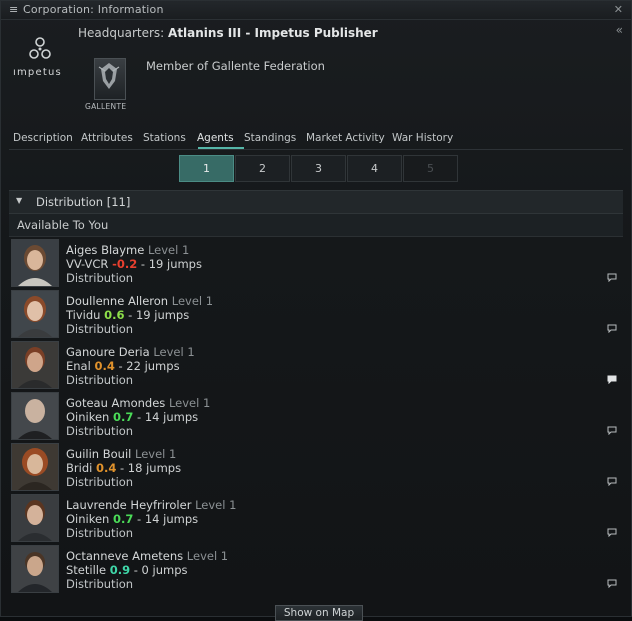 The image size is (632, 621). I want to click on tab-attributes: Attributes, so click(107, 138).